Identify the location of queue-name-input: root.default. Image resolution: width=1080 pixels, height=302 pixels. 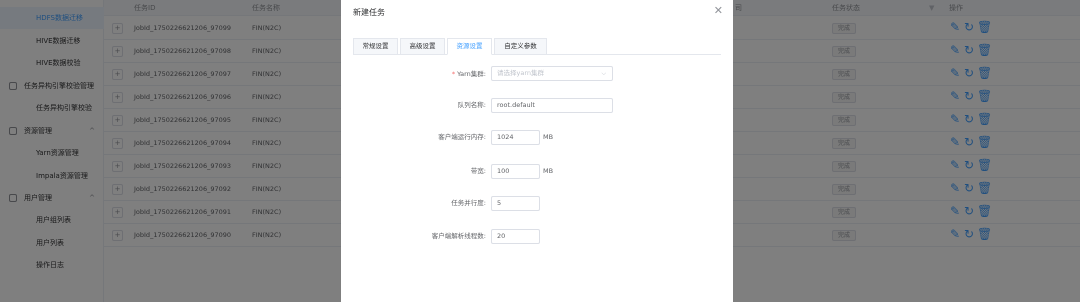
(552, 105).